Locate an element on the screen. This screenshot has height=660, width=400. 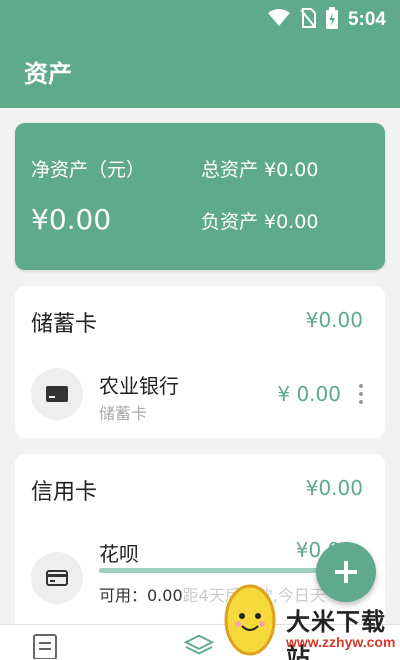
battery-charging-icon is located at coordinates (331, 20).